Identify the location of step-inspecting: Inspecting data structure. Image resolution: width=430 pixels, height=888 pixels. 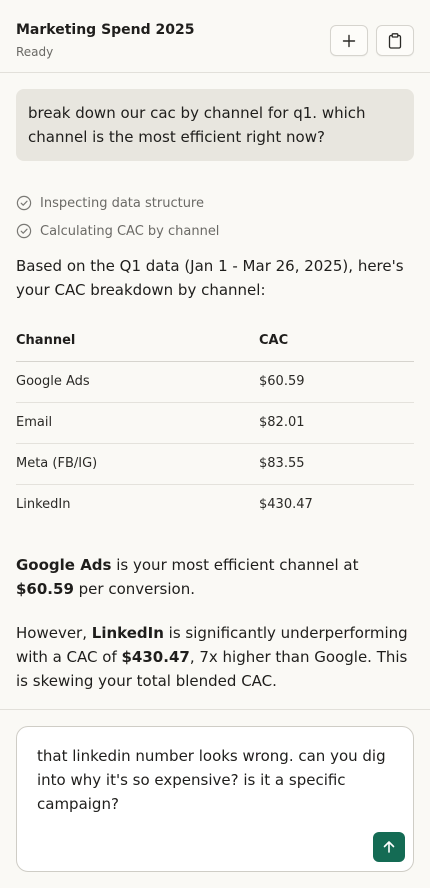
(110, 203).